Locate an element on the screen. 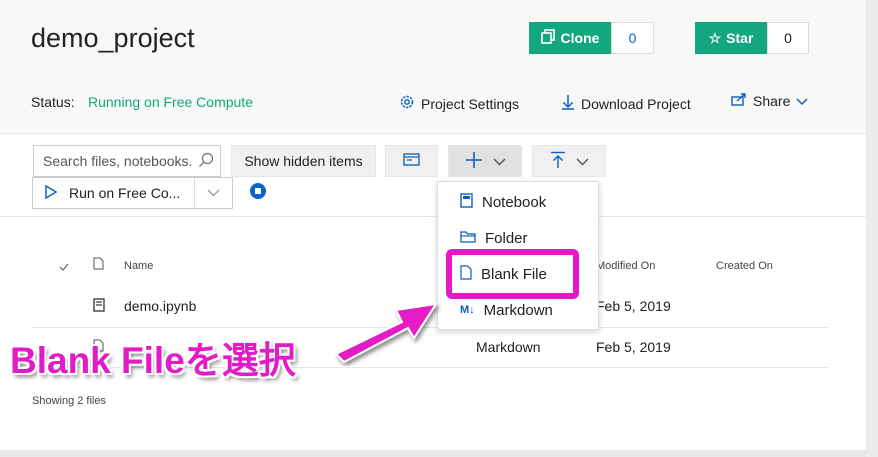 This screenshot has height=457, width=878. folder-icon is located at coordinates (468, 238).